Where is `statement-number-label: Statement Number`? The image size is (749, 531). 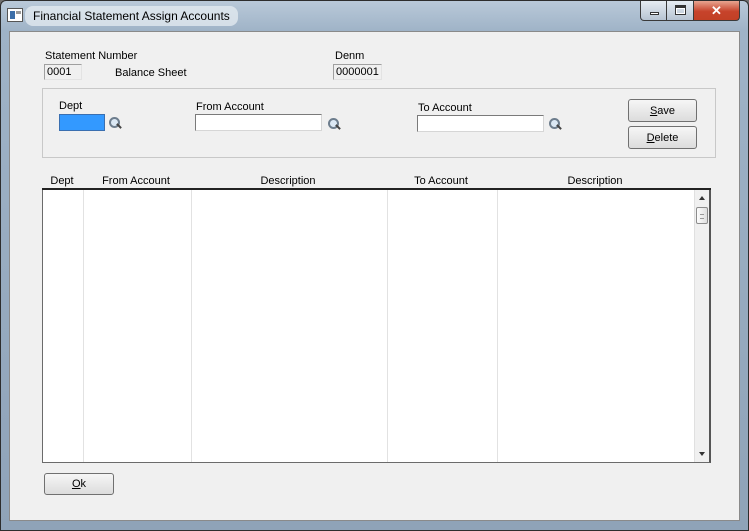
statement-number-label: Statement Number is located at coordinates (91, 56).